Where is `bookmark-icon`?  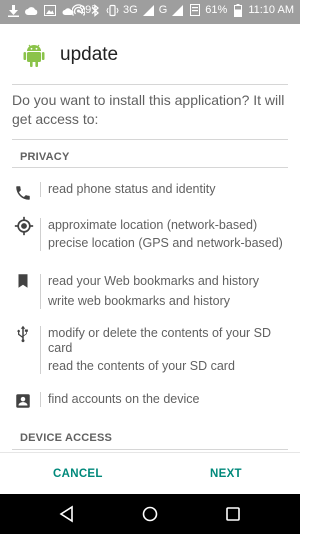
bookmark-icon is located at coordinates (24, 282).